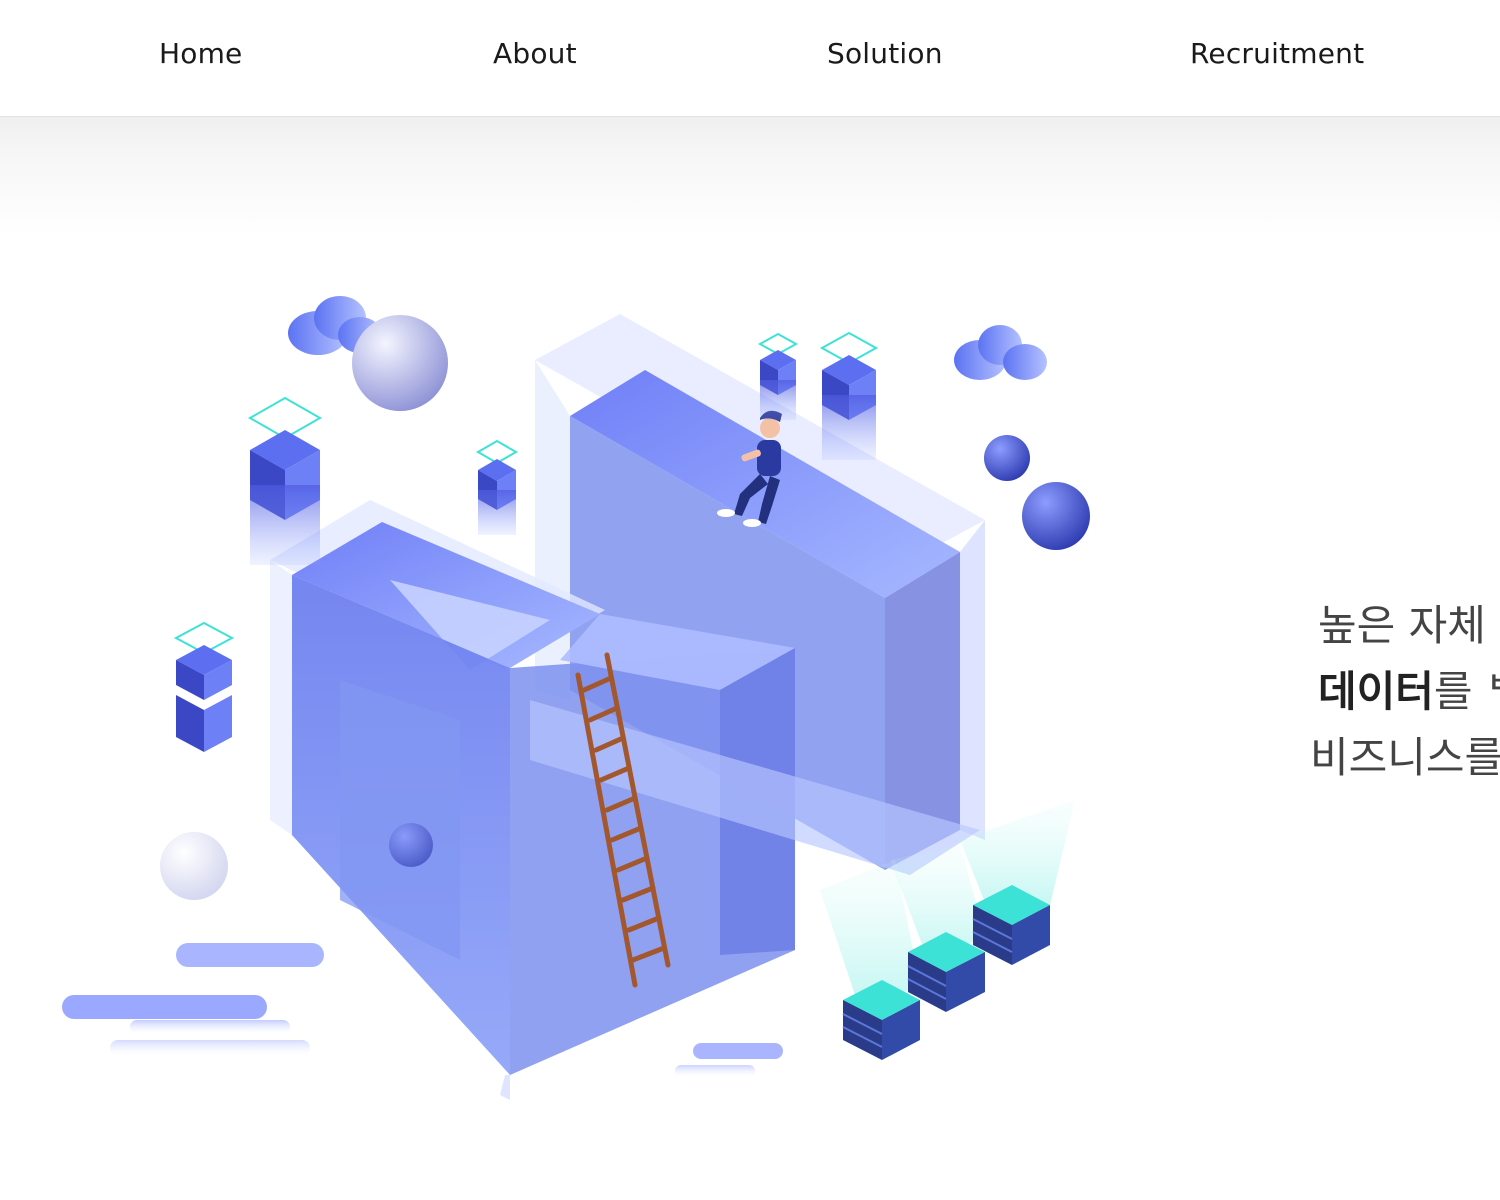  I want to click on cloud-icon, so click(1000, 352).